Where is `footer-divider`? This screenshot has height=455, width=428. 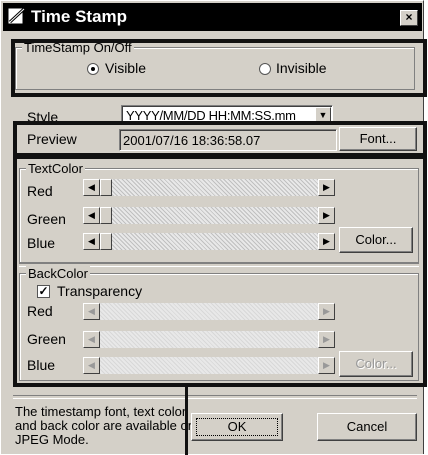 footer-divider is located at coordinates (215, 397).